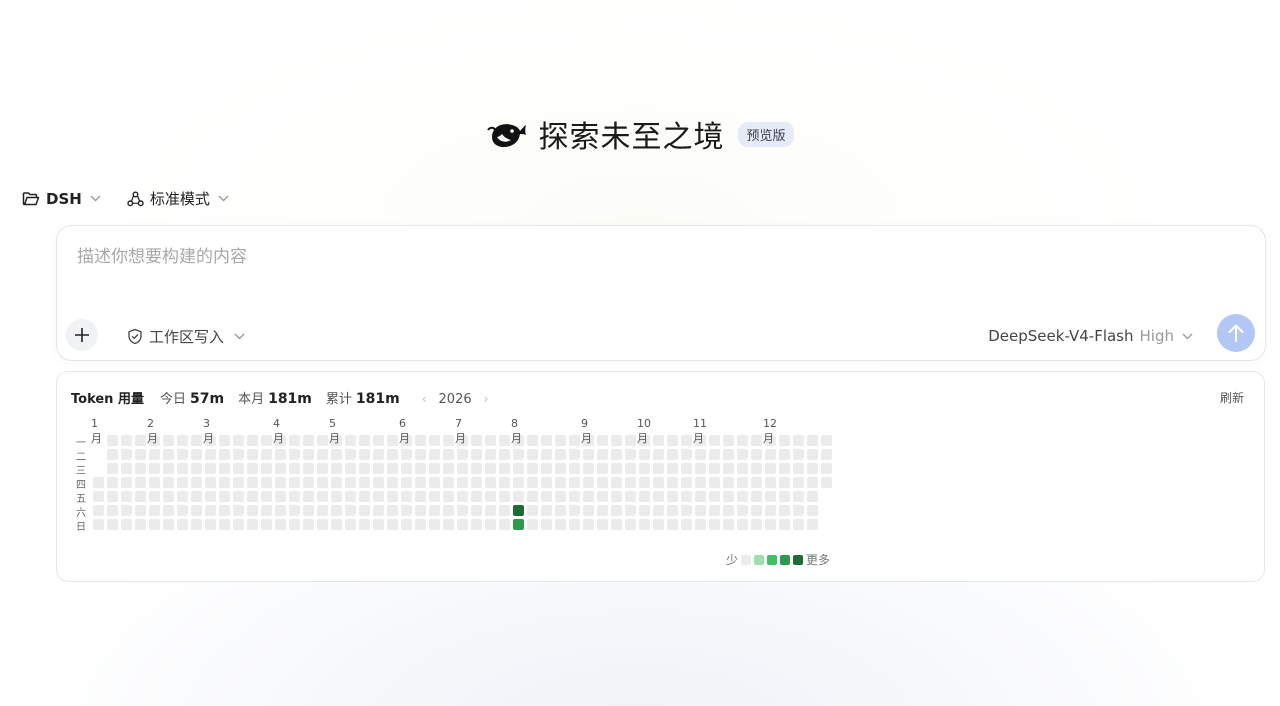 This screenshot has width=1280, height=706. Describe the element at coordinates (338, 399) in the screenshot. I see `total-label: 累计` at that location.